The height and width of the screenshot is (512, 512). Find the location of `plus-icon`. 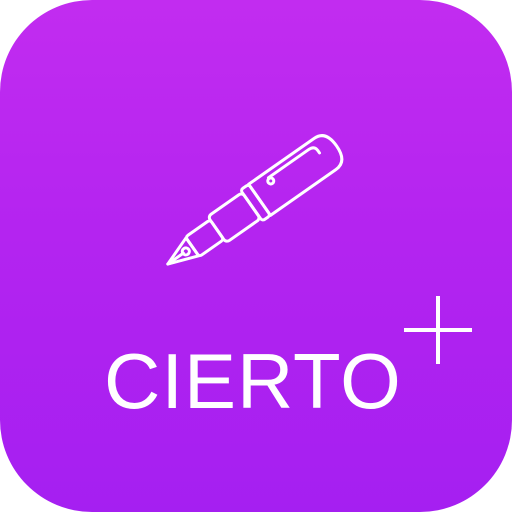

plus-icon is located at coordinates (438, 330).